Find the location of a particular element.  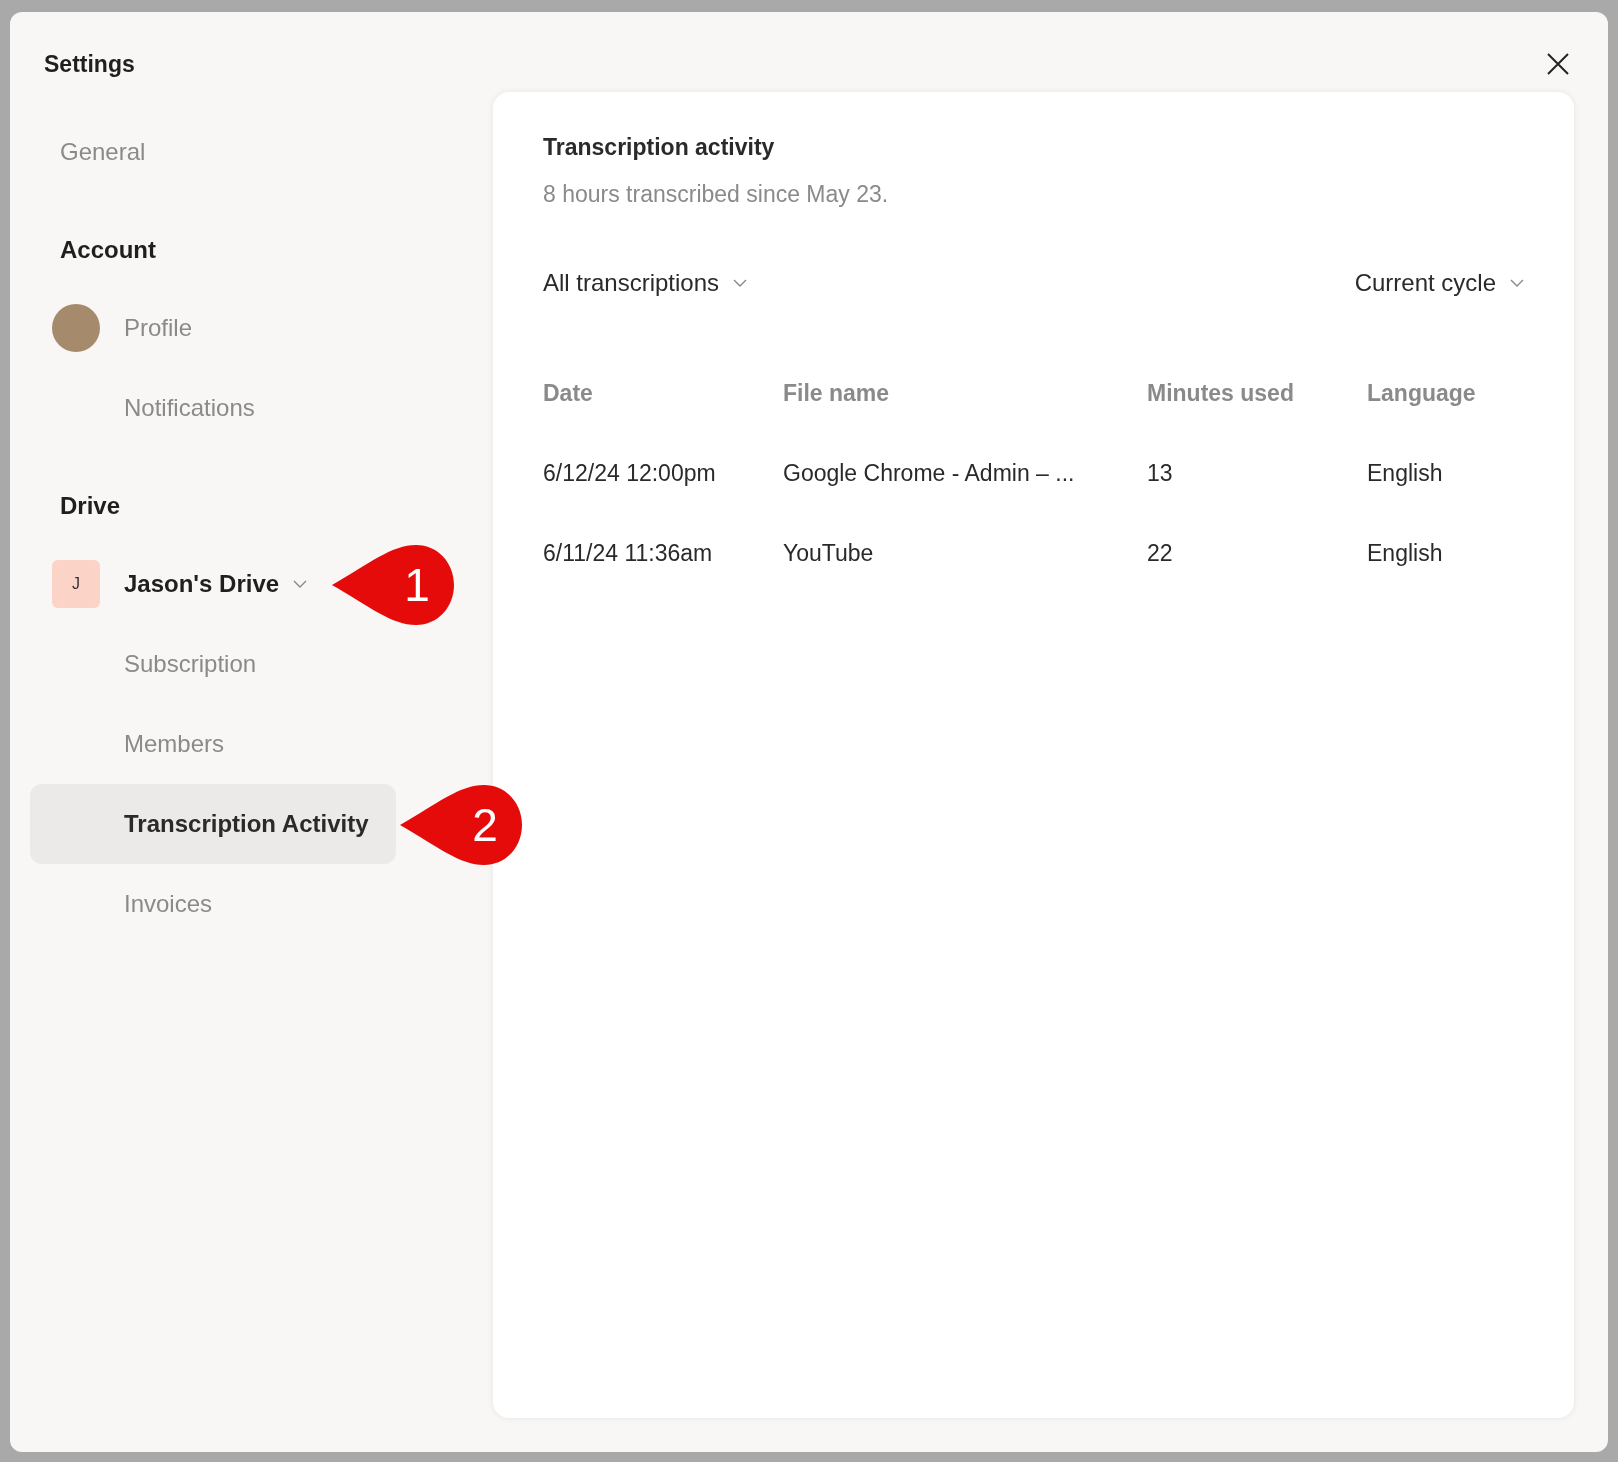

avatar-icon is located at coordinates (76, 328).